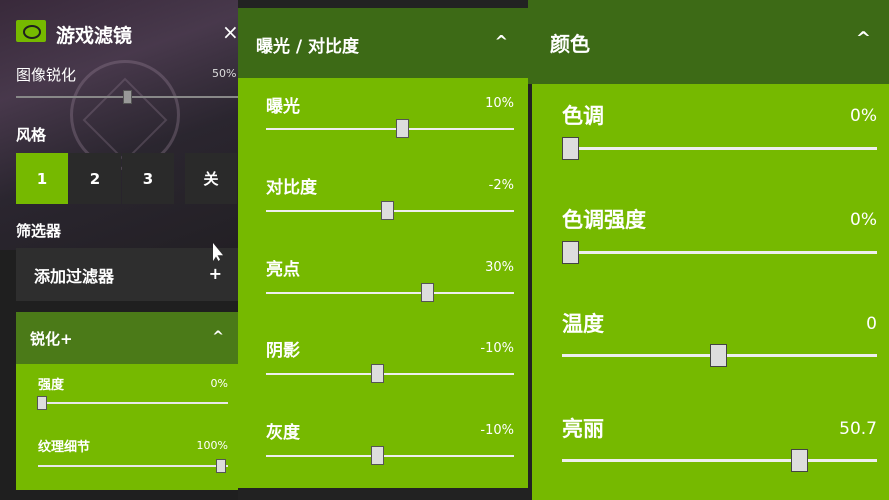  Describe the element at coordinates (583, 429) in the screenshot. I see `vibrance-label: 亮丽` at that location.